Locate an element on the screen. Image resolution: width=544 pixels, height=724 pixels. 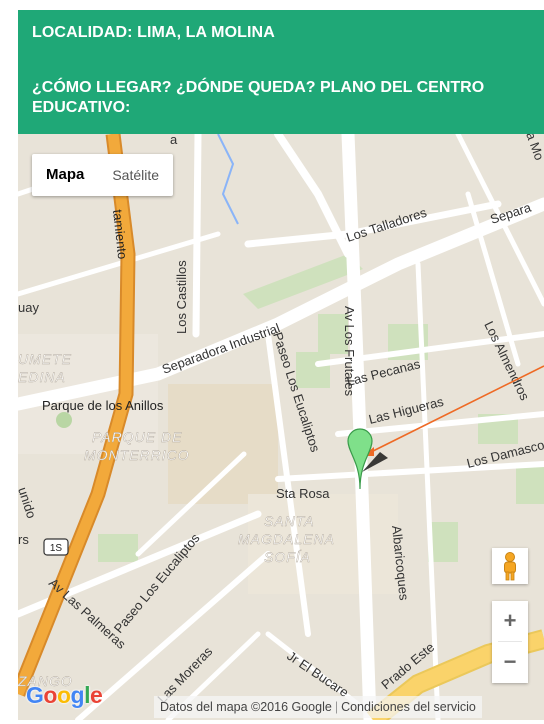
street-label: rs is located at coordinates (23, 539).